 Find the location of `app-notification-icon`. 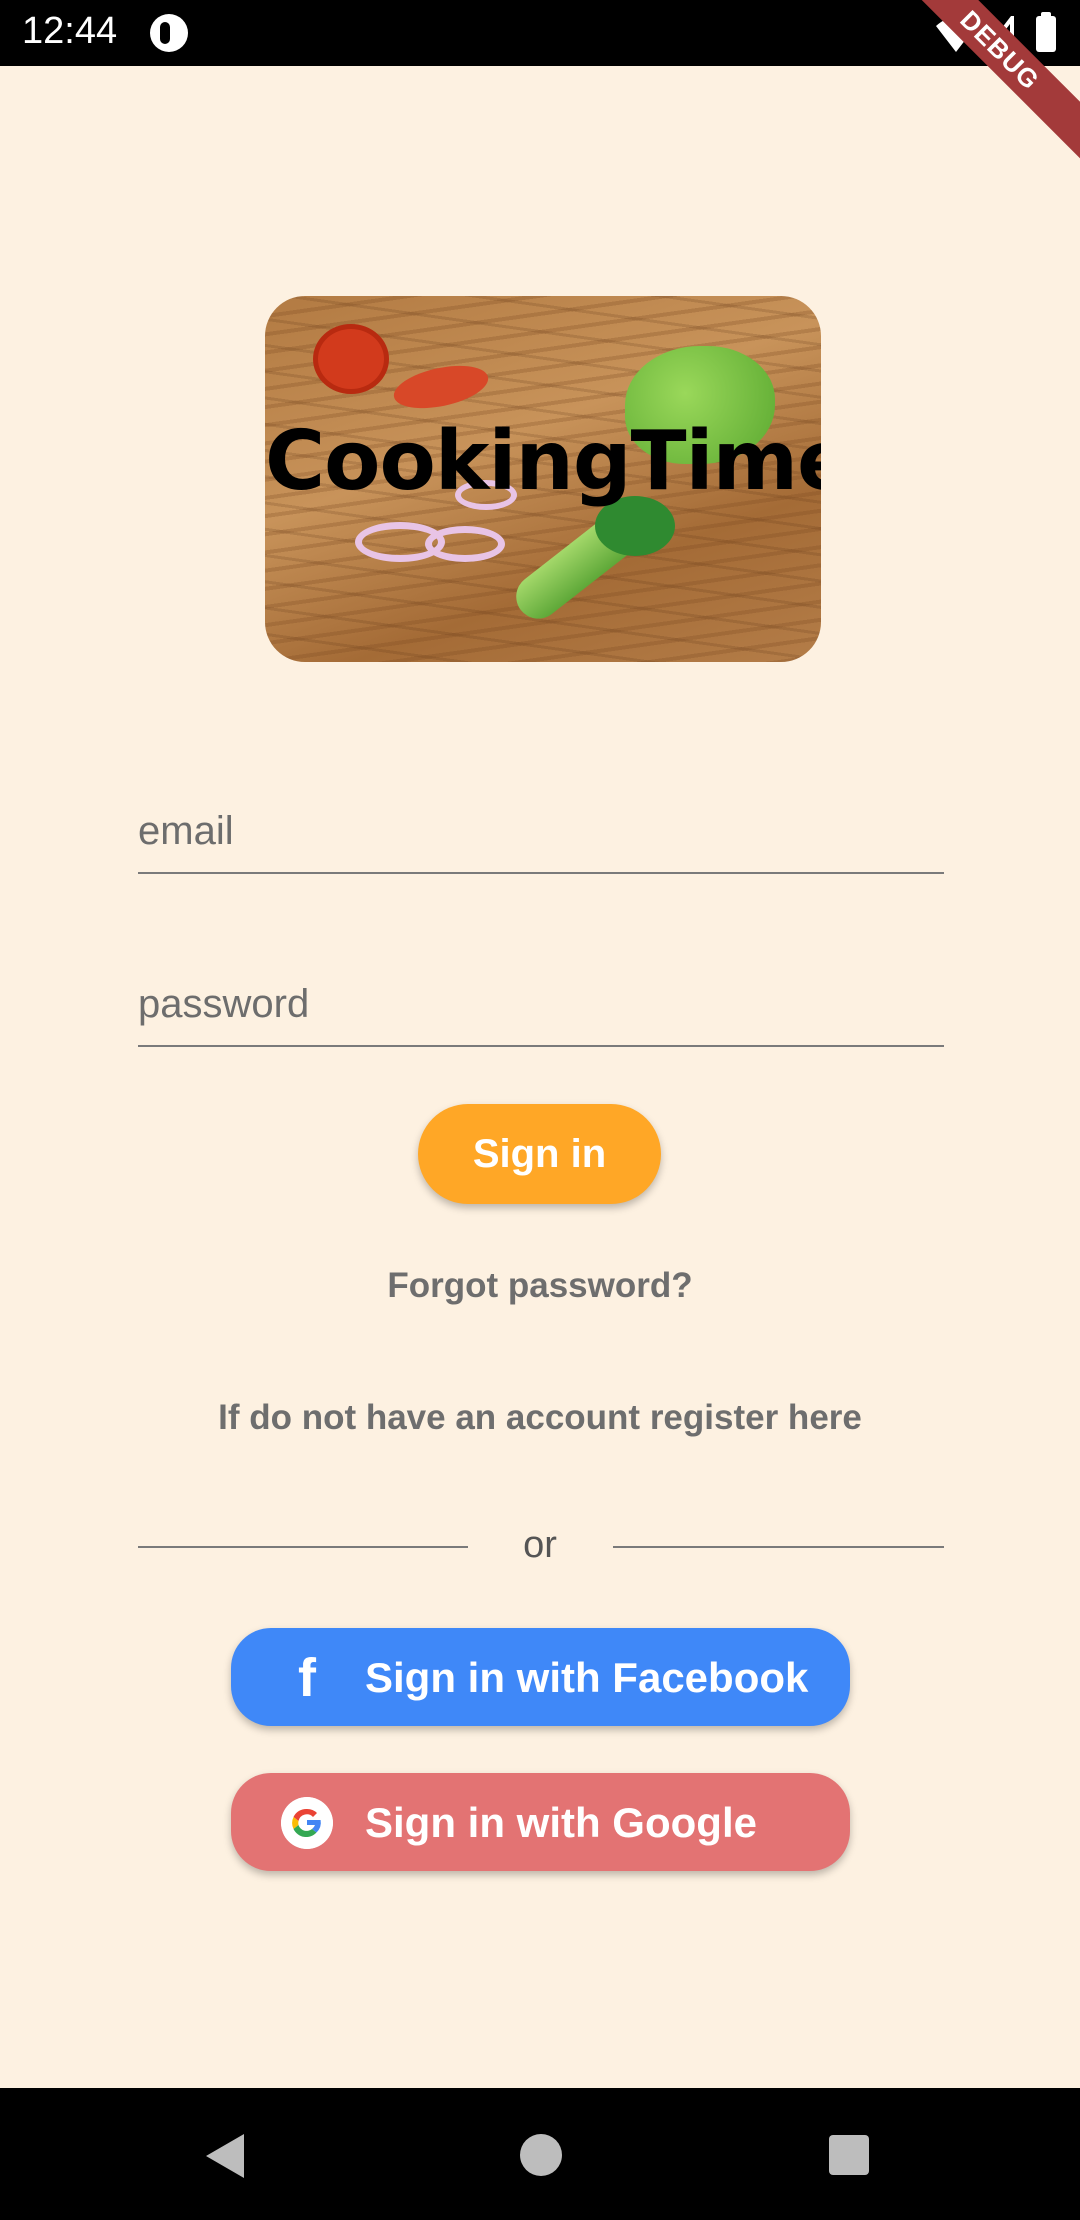

app-notification-icon is located at coordinates (169, 33).